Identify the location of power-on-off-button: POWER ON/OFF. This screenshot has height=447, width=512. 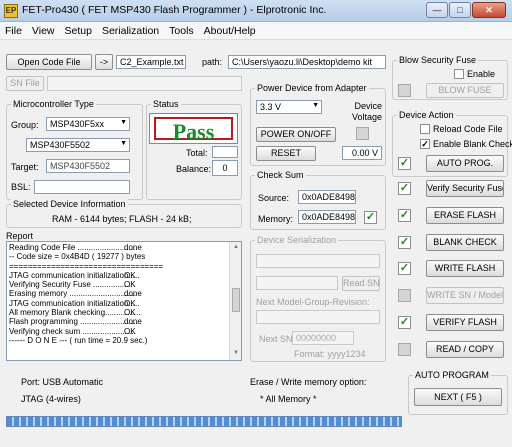
(296, 134).